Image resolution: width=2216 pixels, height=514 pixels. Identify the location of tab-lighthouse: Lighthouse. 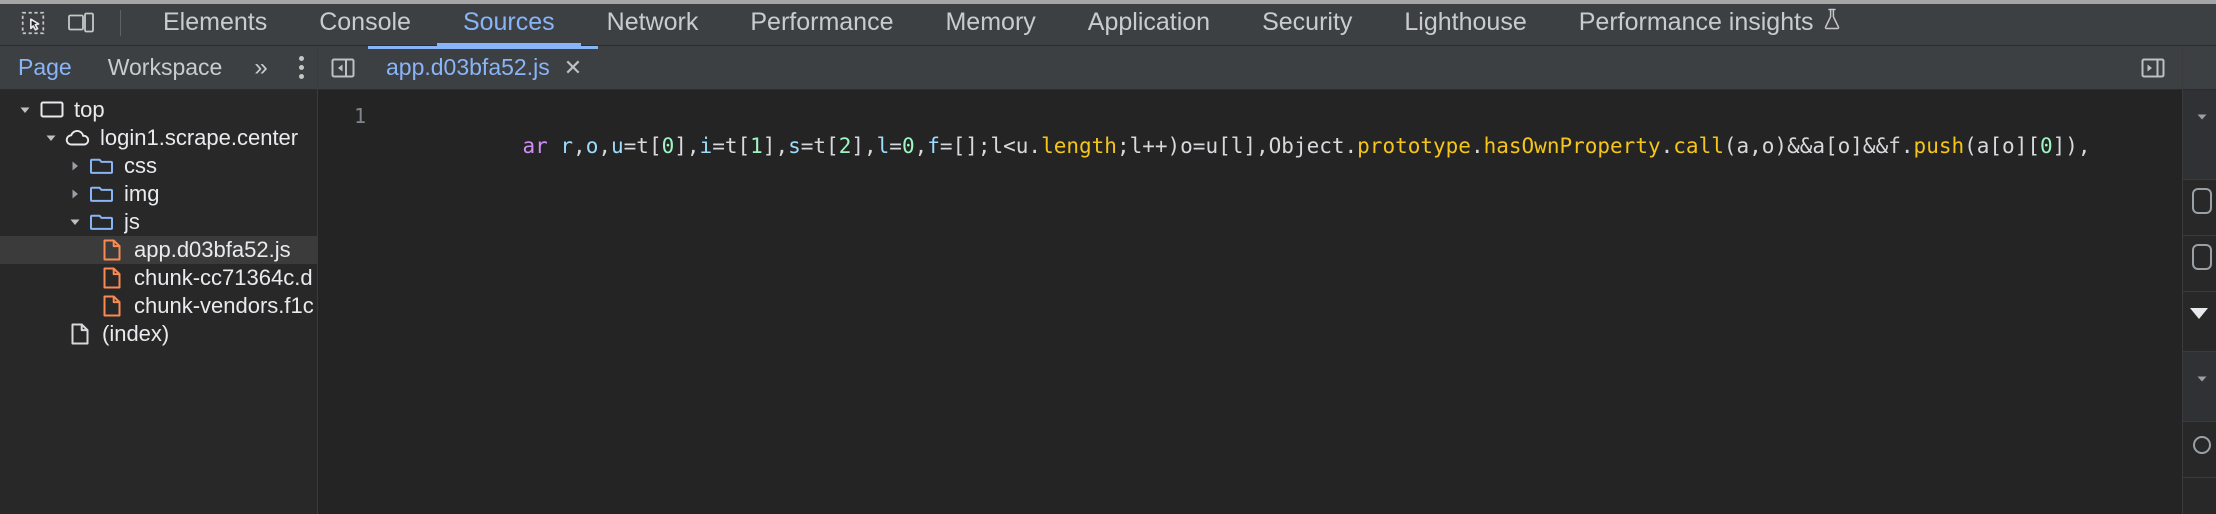
(1465, 22).